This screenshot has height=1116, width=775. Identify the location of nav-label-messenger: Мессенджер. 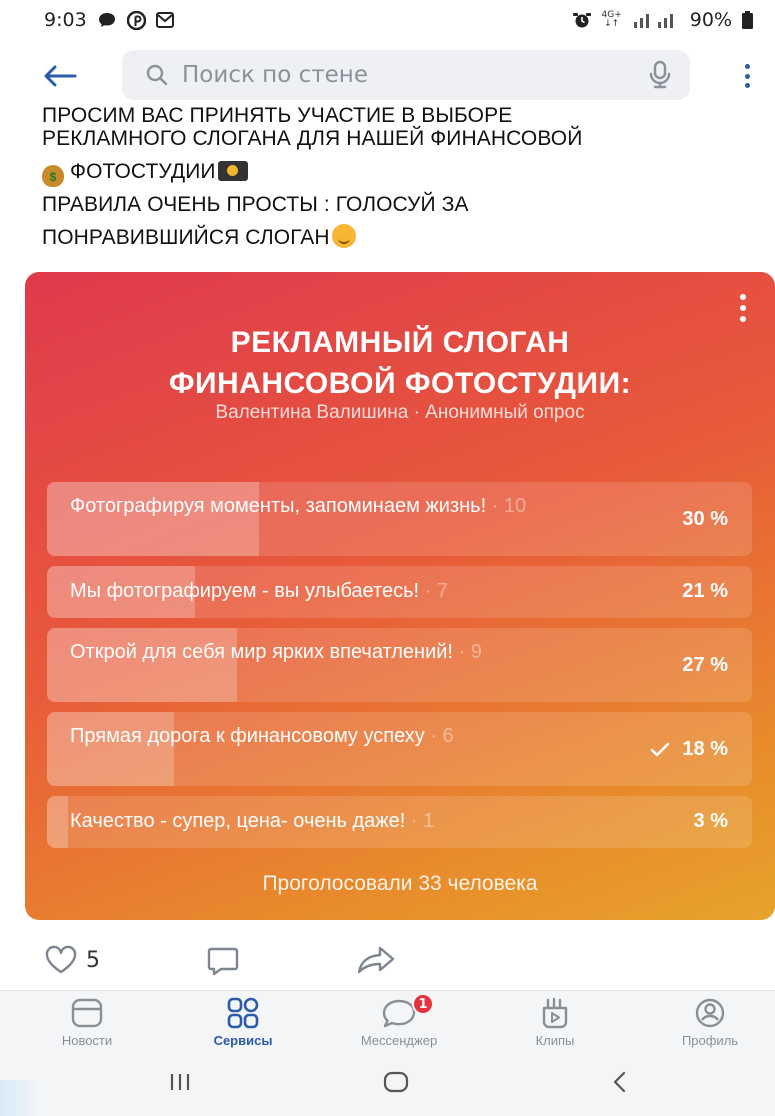
(399, 1040).